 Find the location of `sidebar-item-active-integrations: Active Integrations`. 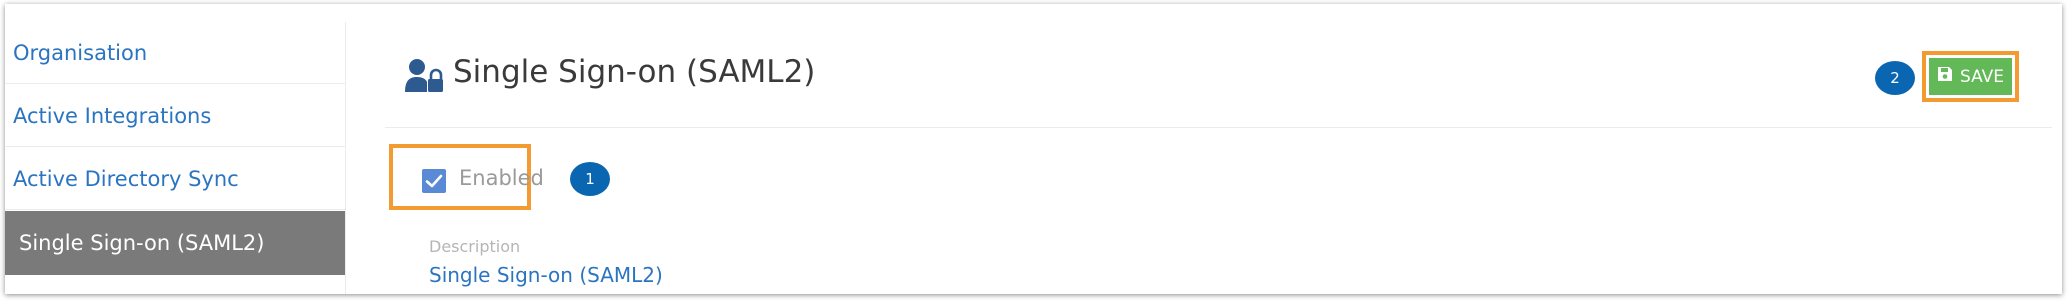

sidebar-item-active-integrations: Active Integrations is located at coordinates (175, 116).